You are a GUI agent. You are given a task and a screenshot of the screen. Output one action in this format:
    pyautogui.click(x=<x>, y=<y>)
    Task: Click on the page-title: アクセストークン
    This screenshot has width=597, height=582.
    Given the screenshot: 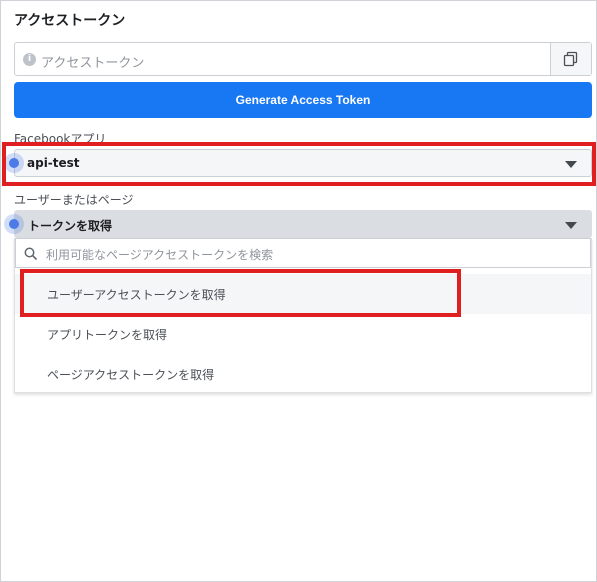 What is the action you would take?
    pyautogui.click(x=70, y=21)
    